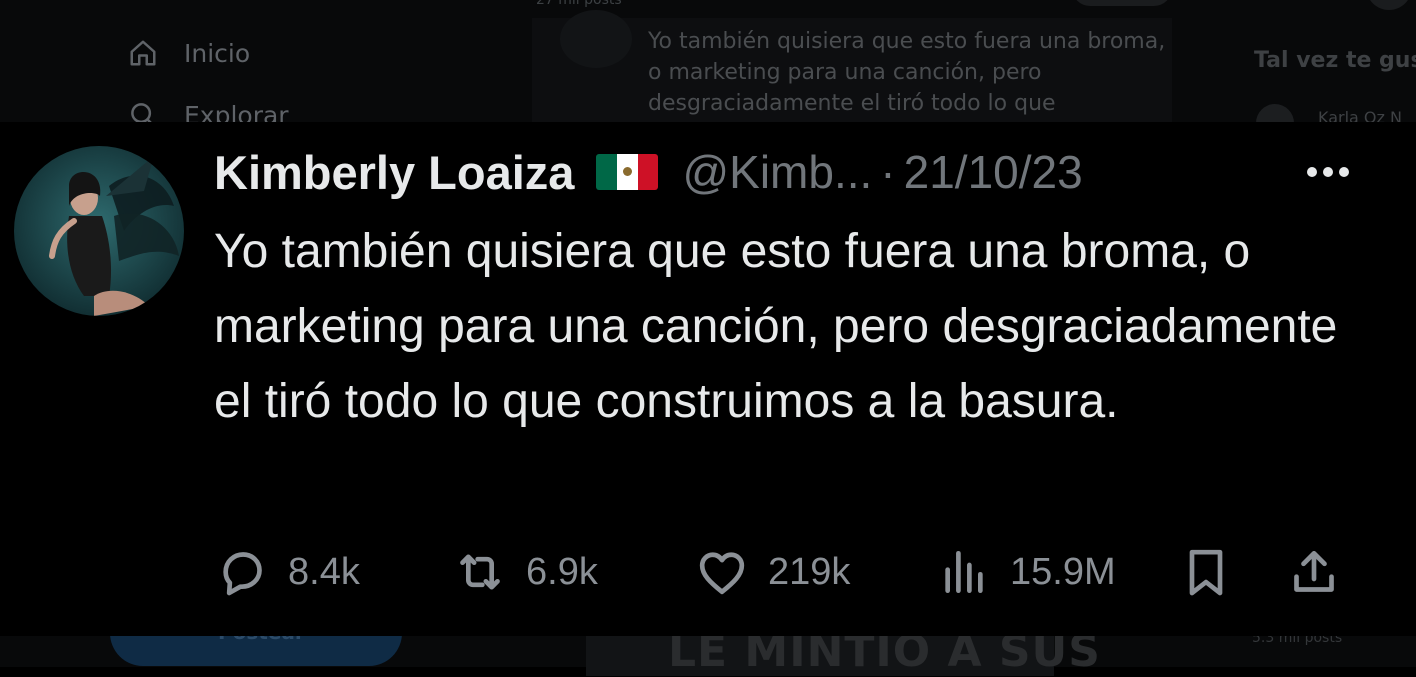 The image size is (1416, 677). Describe the element at coordinates (480, 572) in the screenshot. I see `retweet-icon` at that location.